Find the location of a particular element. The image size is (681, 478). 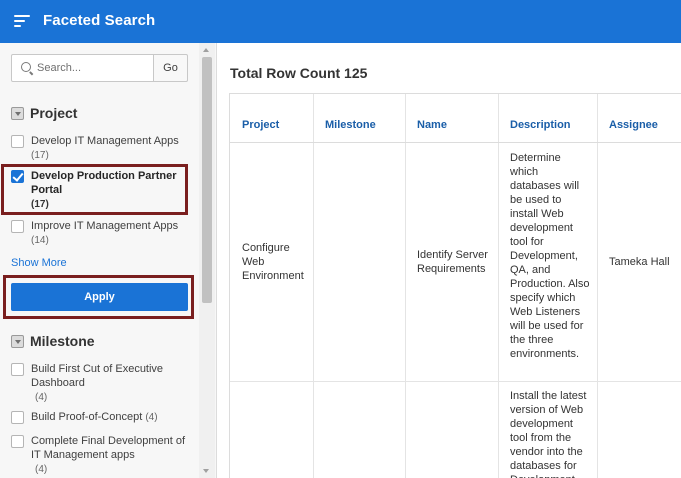

page-title: Faceted Search is located at coordinates (99, 20).